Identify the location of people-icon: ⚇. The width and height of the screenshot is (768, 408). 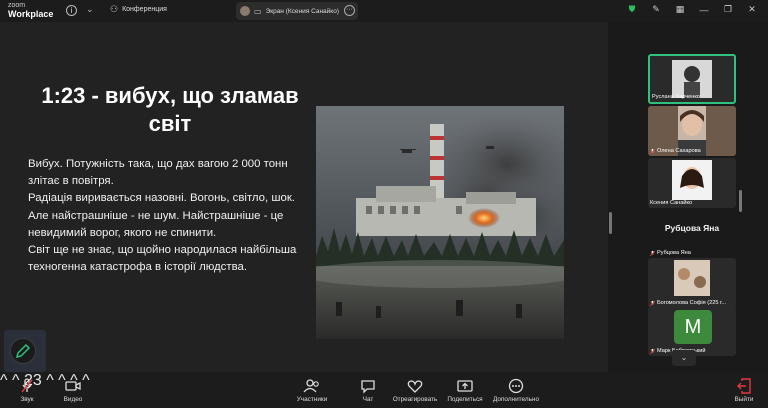
(114, 9).